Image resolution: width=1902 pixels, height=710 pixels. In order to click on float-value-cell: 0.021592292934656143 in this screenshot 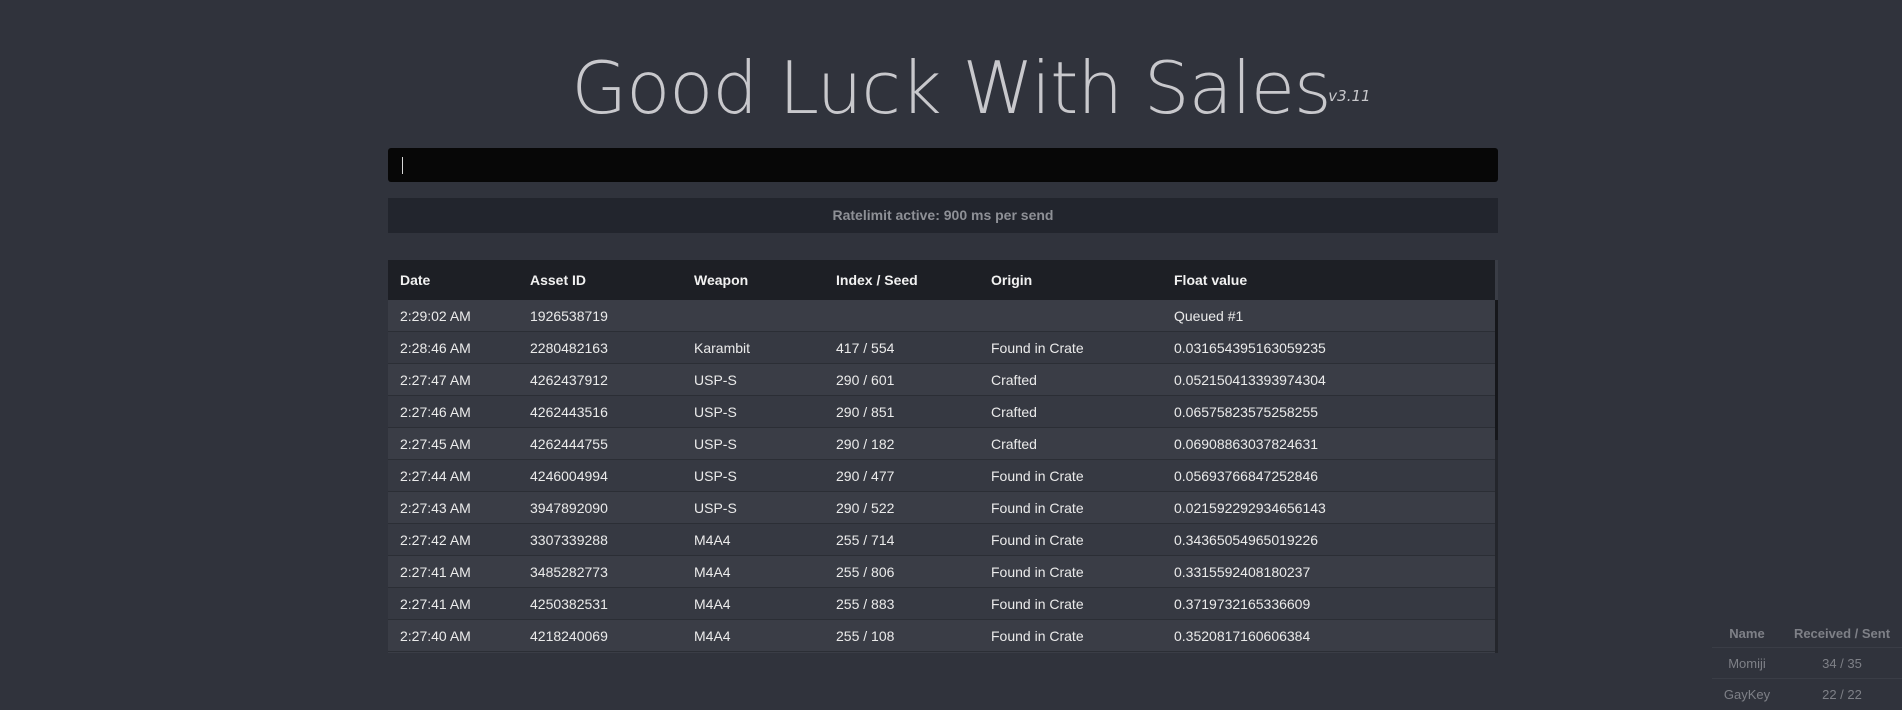, I will do `click(1328, 507)`.